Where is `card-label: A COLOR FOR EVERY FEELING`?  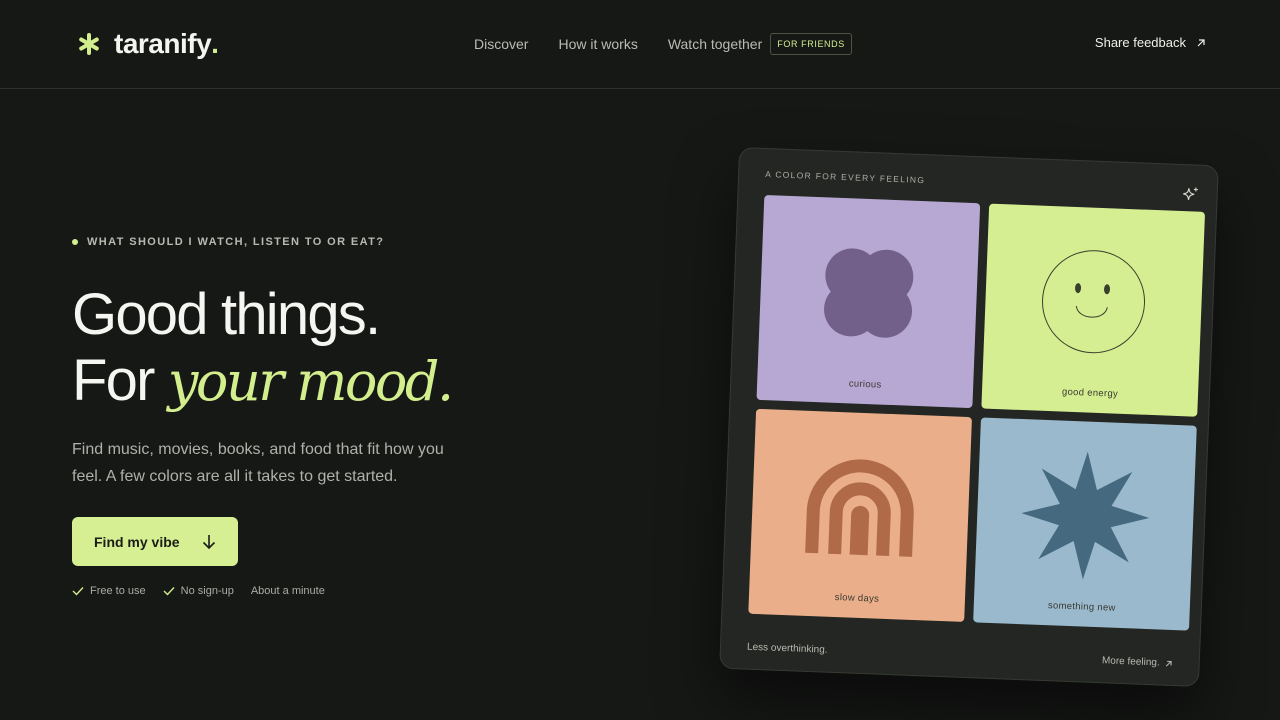 card-label: A COLOR FOR EVERY FEELING is located at coordinates (845, 177).